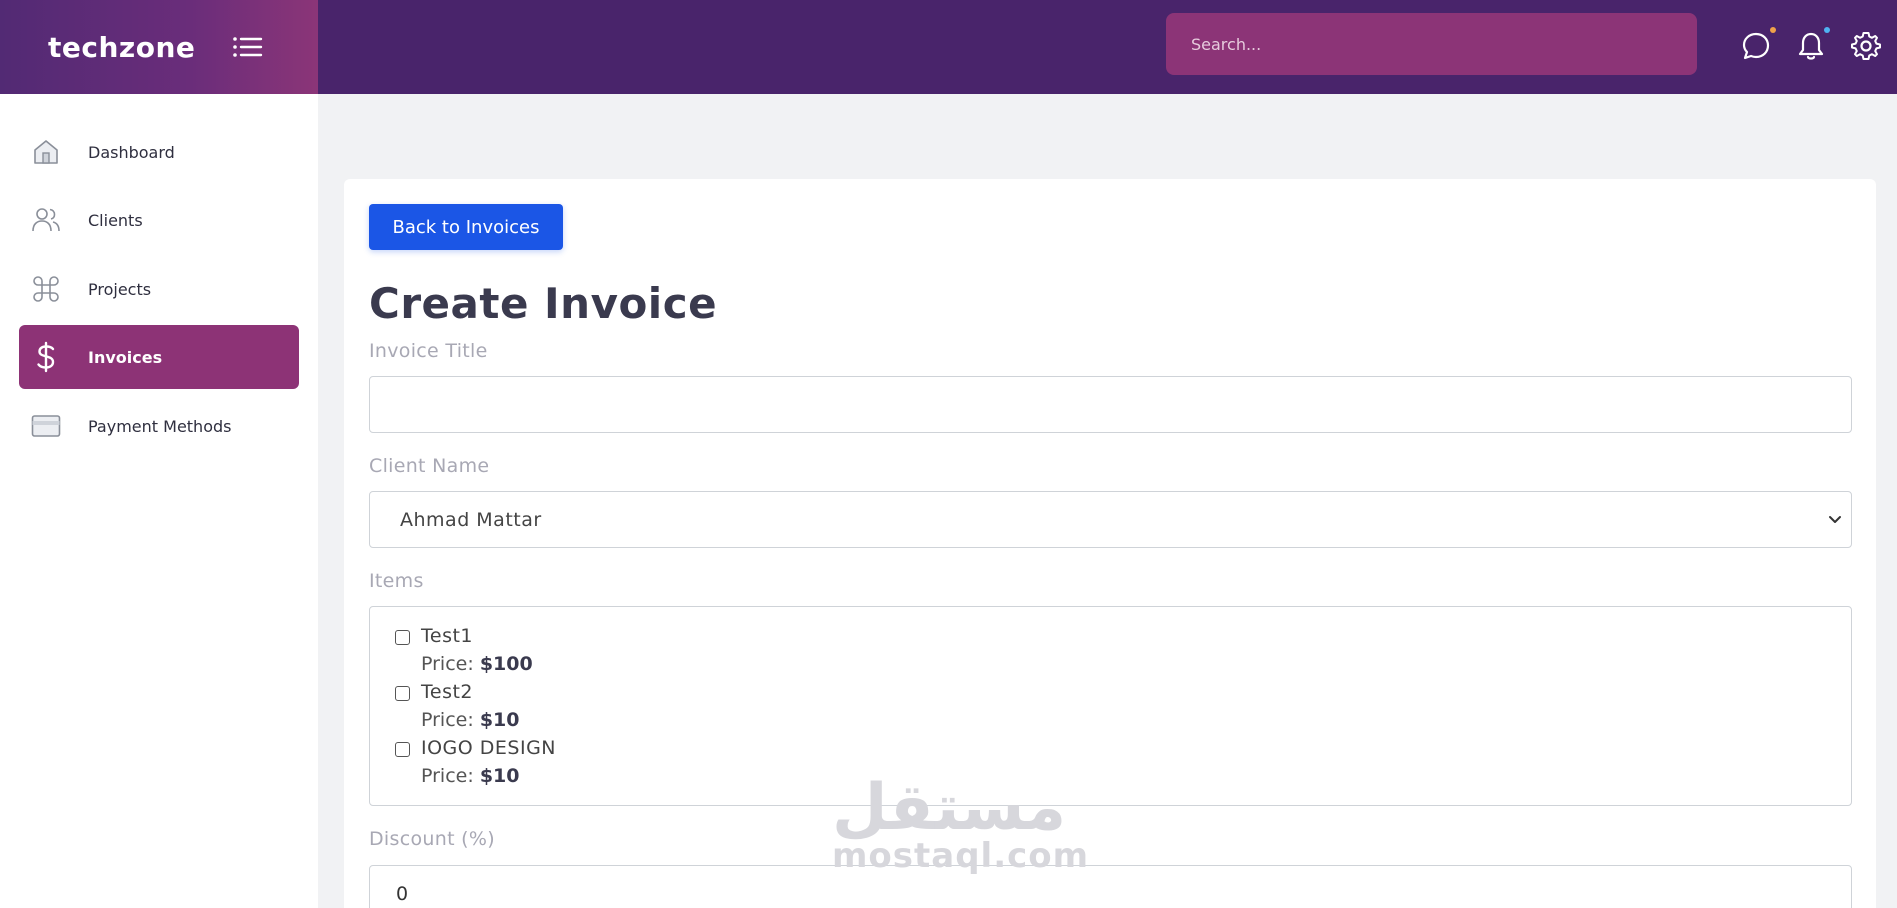 This screenshot has width=1897, height=908. Describe the element at coordinates (248, 47) in the screenshot. I see `menu-icon` at that location.